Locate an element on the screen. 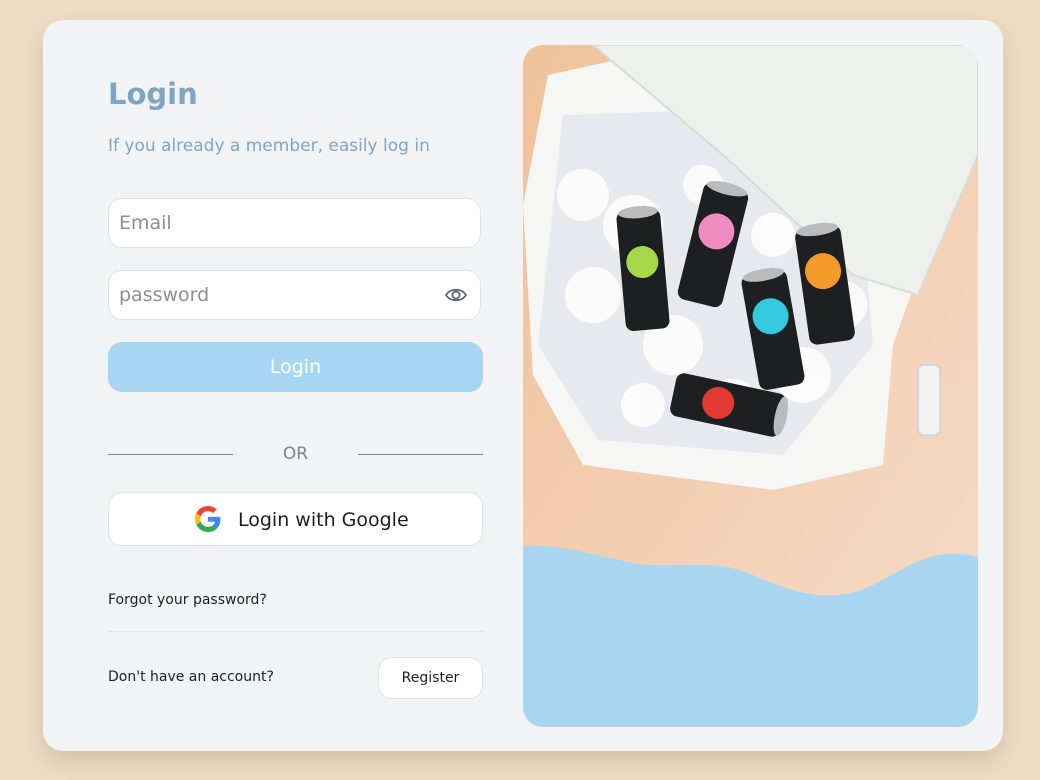 This screenshot has height=780, width=1040. page-title: Login is located at coordinates (153, 94).